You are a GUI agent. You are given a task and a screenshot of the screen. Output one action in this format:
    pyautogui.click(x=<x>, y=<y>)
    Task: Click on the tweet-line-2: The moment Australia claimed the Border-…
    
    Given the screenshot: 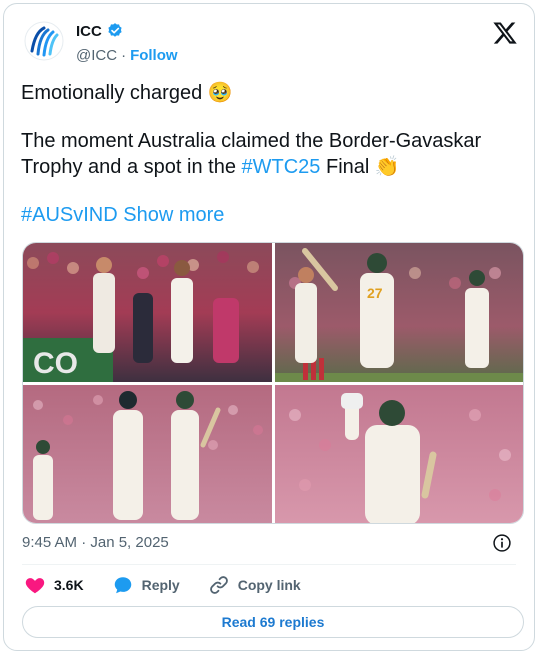 What is the action you would take?
    pyautogui.click(x=271, y=154)
    